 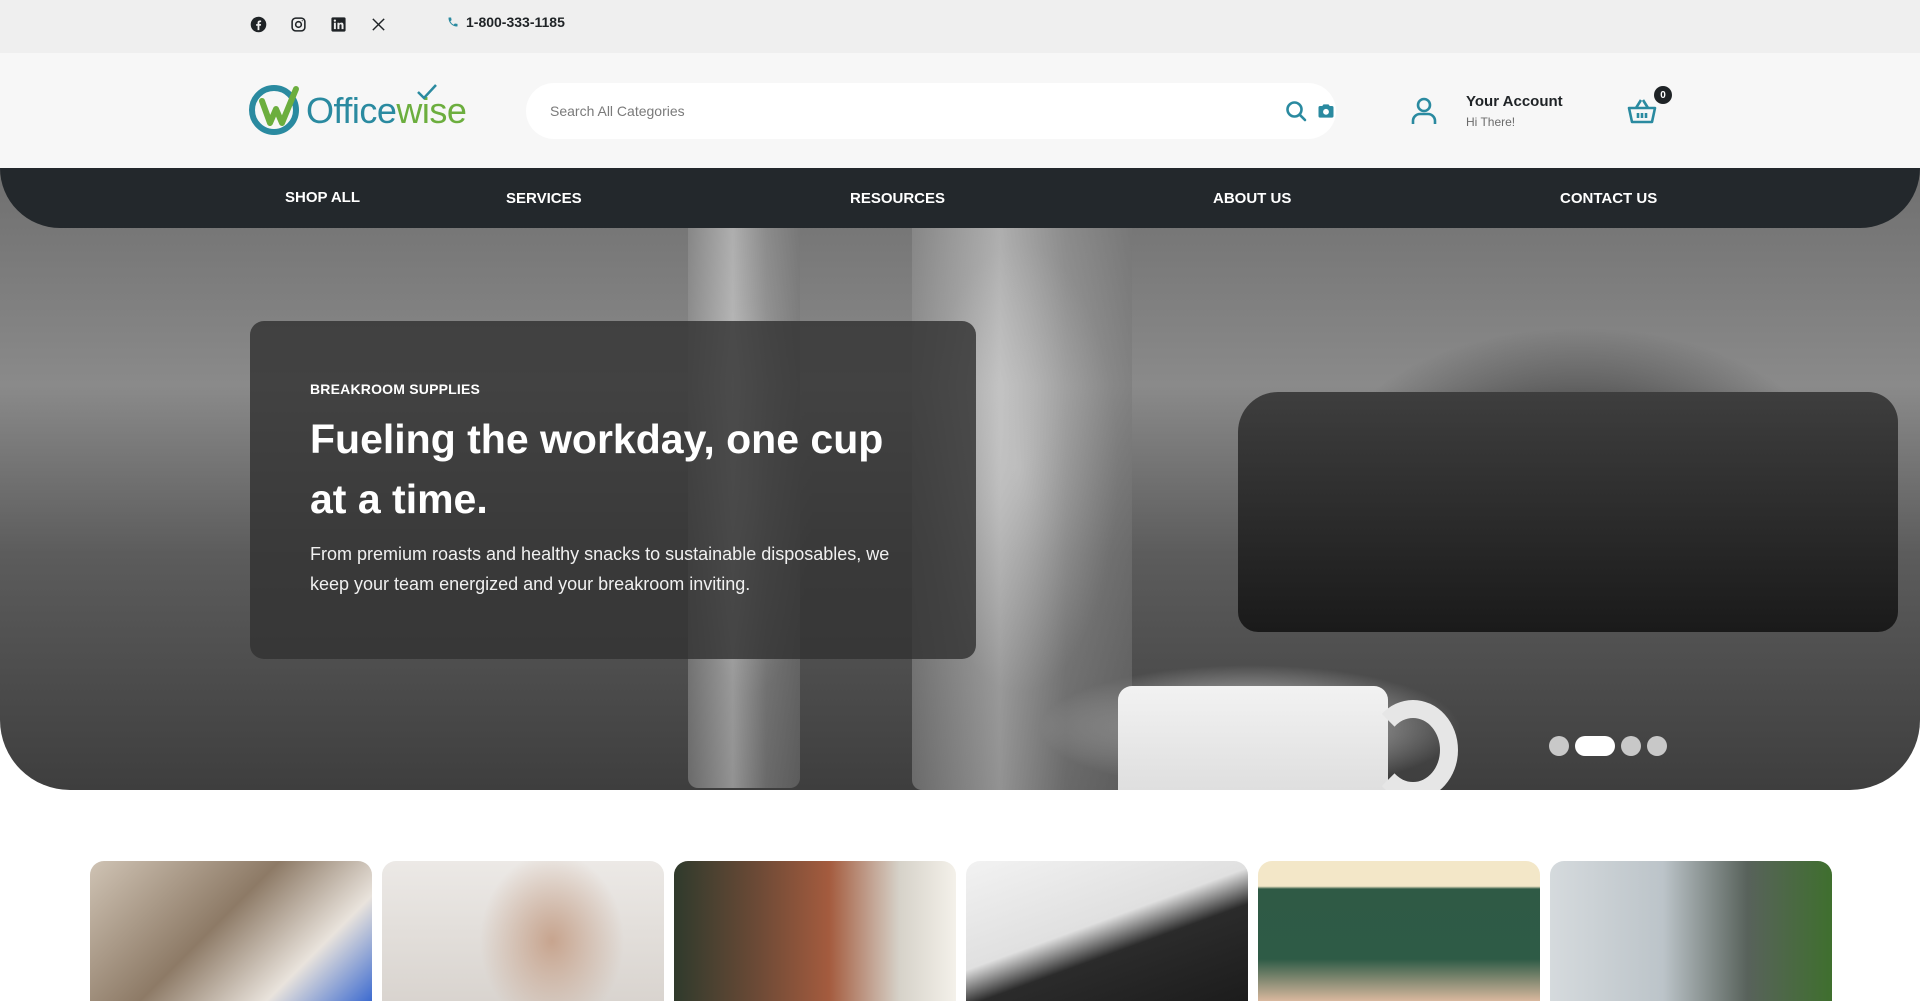 I want to click on category-tile-classroom, so click(x=1399, y=931).